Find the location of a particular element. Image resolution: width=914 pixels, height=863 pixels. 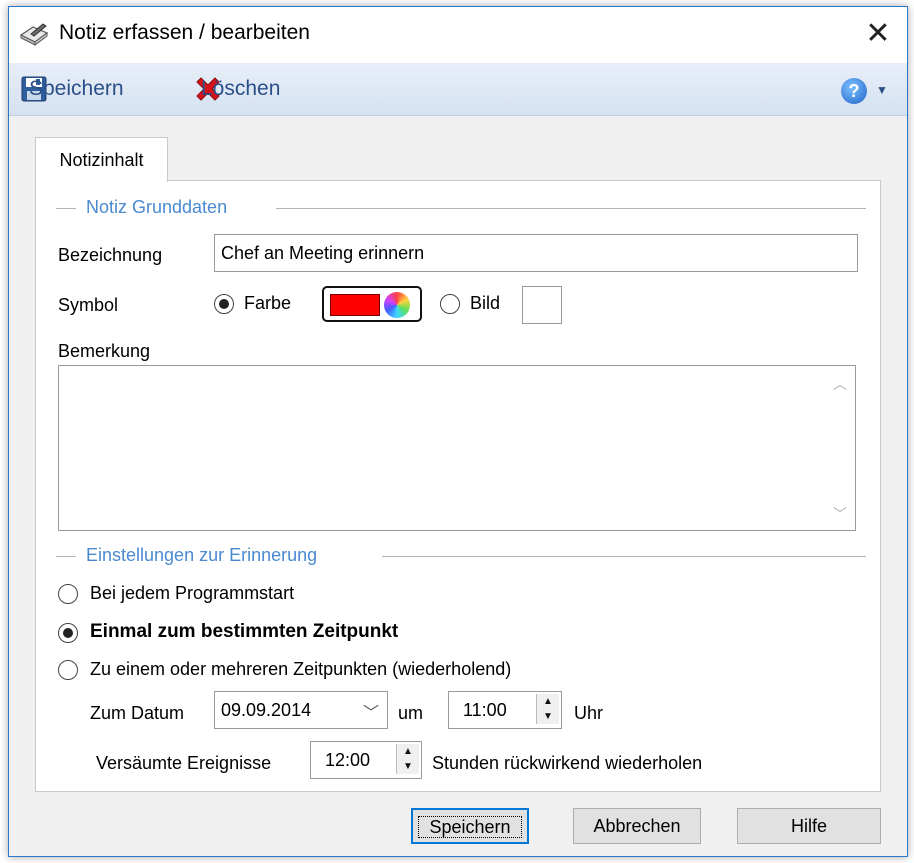

toolbar-save-button: Speichern is located at coordinates (72, 89).